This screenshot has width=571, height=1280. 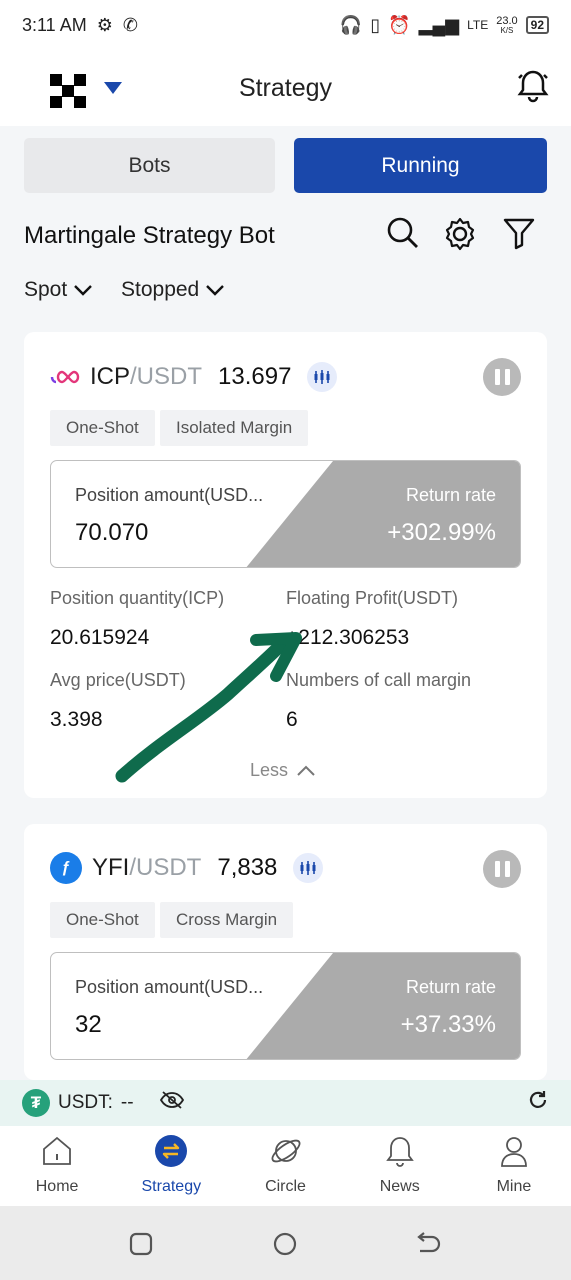 I want to click on home-icon, so click(x=57, y=1150).